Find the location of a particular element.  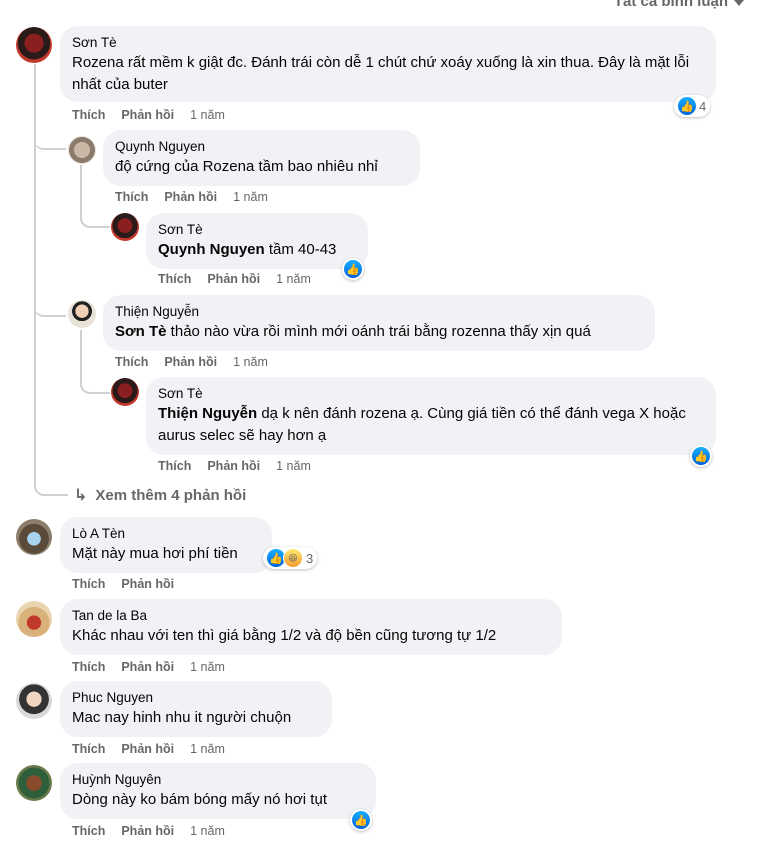

mention-link: Sơn Tè is located at coordinates (141, 331).